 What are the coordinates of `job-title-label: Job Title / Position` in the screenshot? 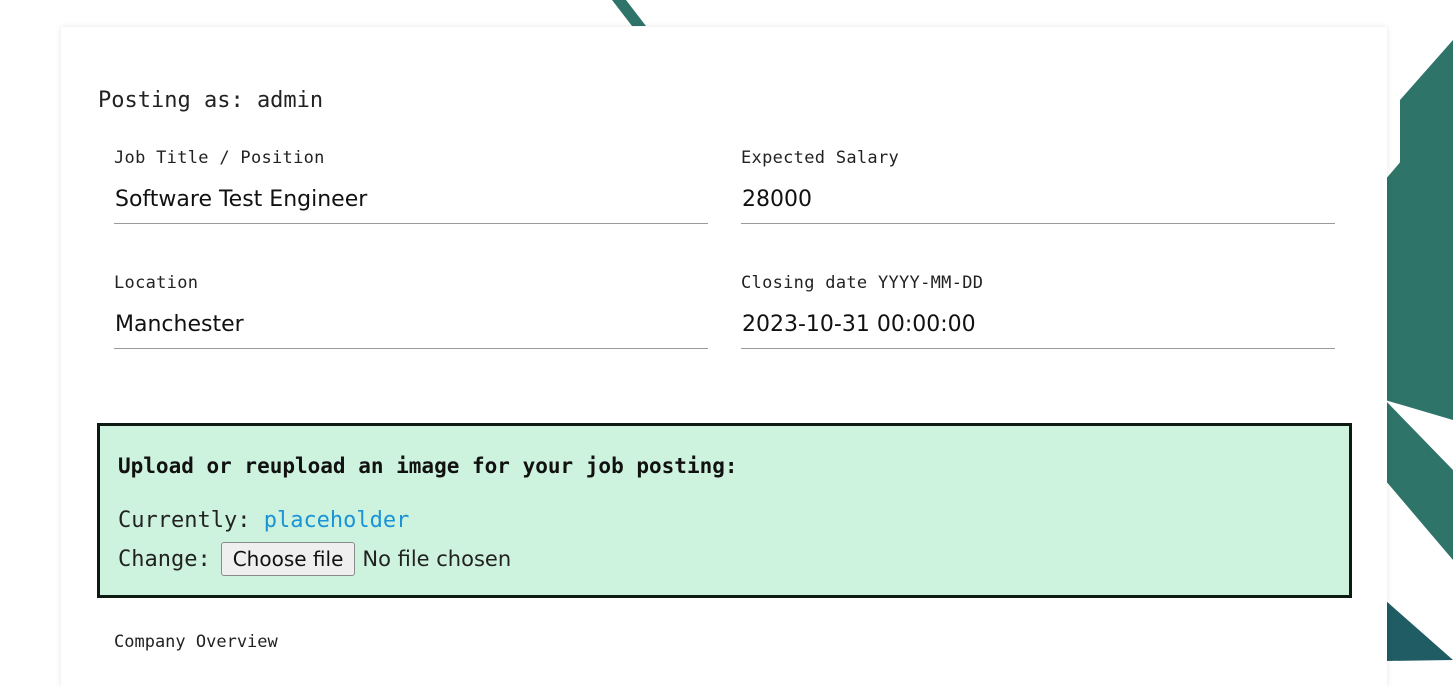 It's located at (219, 158).